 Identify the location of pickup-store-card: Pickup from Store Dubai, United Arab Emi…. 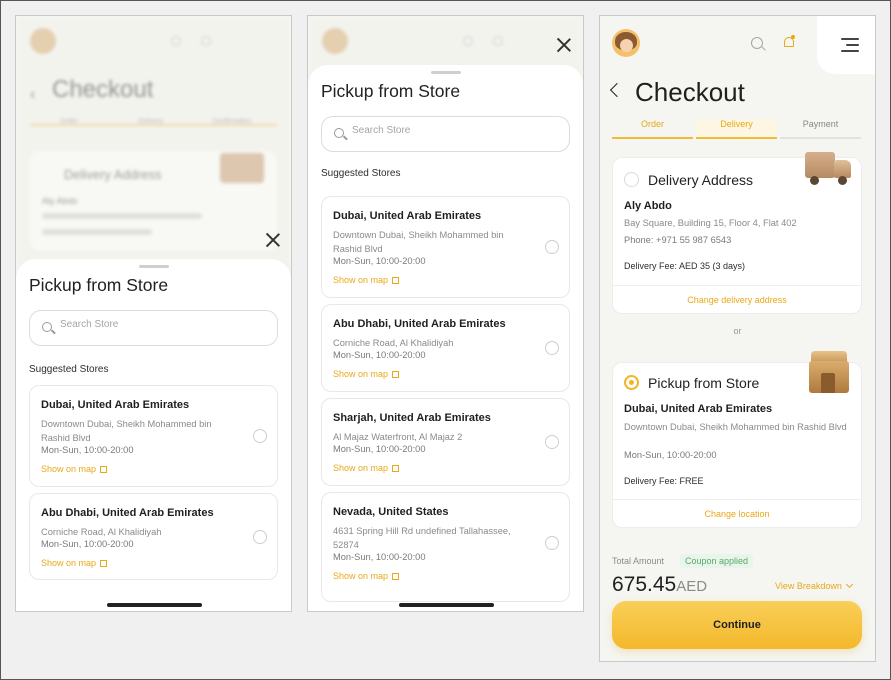
(737, 439).